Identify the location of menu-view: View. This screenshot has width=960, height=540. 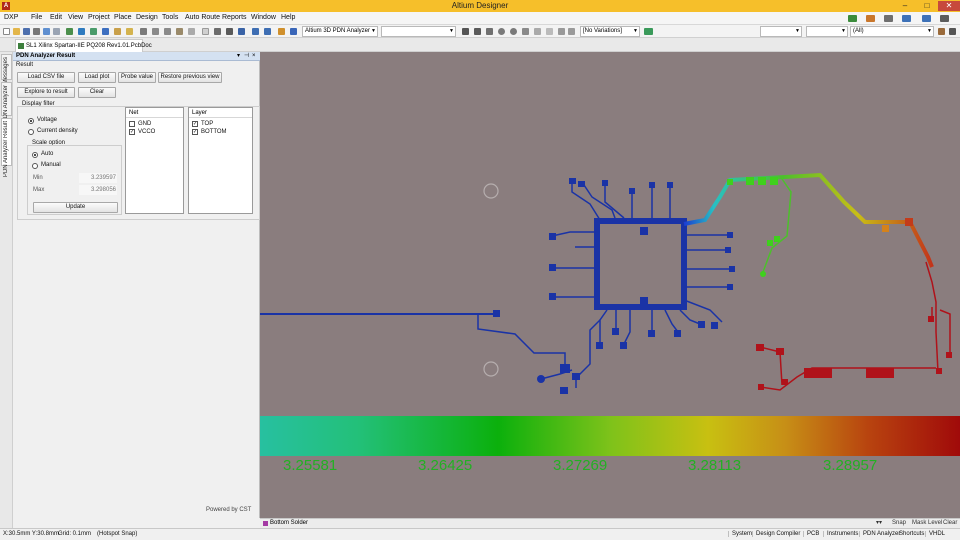
(75, 17).